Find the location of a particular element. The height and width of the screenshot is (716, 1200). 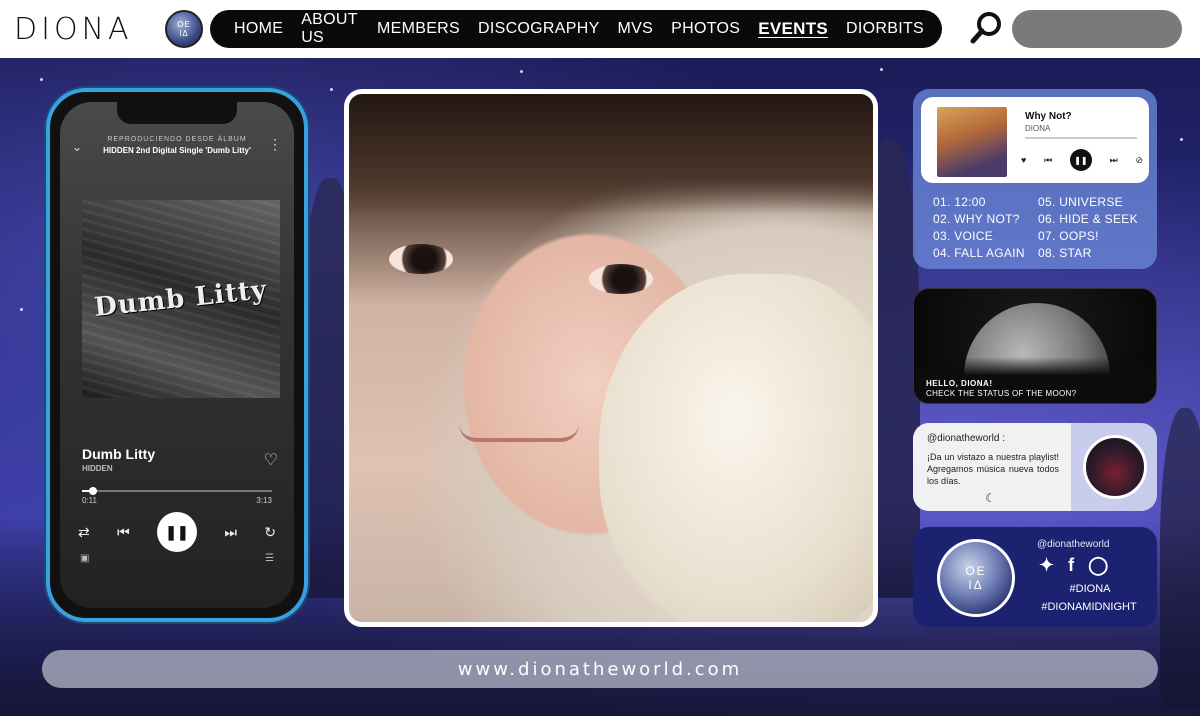

hashtag: #DIONAMIDNIGHT is located at coordinates (1035, 607).